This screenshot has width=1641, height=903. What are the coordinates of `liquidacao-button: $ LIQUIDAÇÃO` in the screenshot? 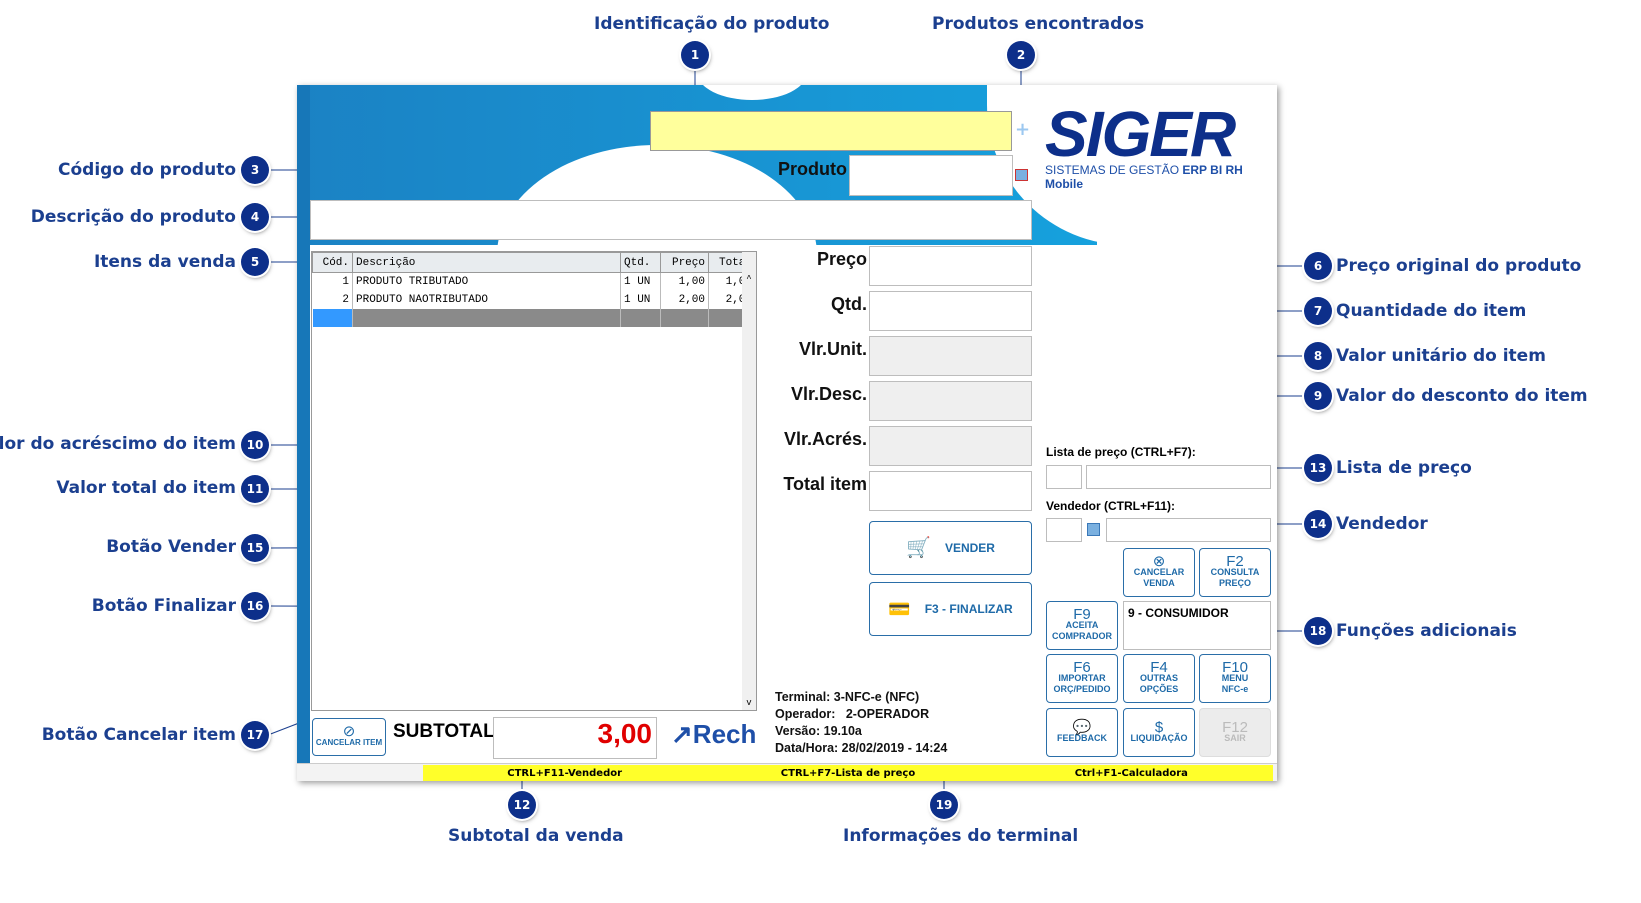 It's located at (1159, 732).